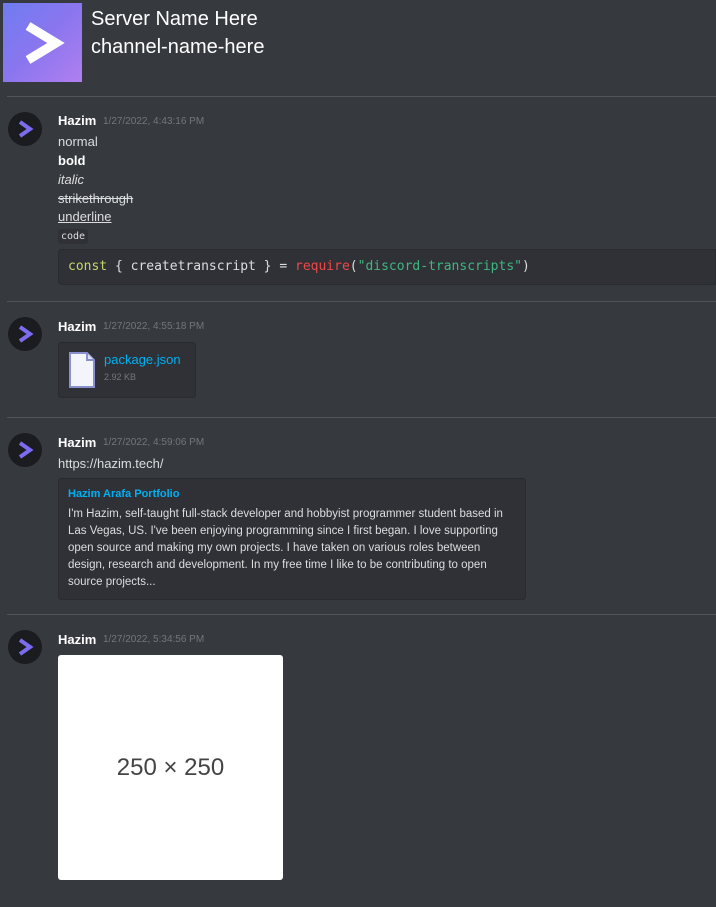 Image resolution: width=716 pixels, height=907 pixels. What do you see at coordinates (82, 370) in the screenshot?
I see `file-icon` at bounding box center [82, 370].